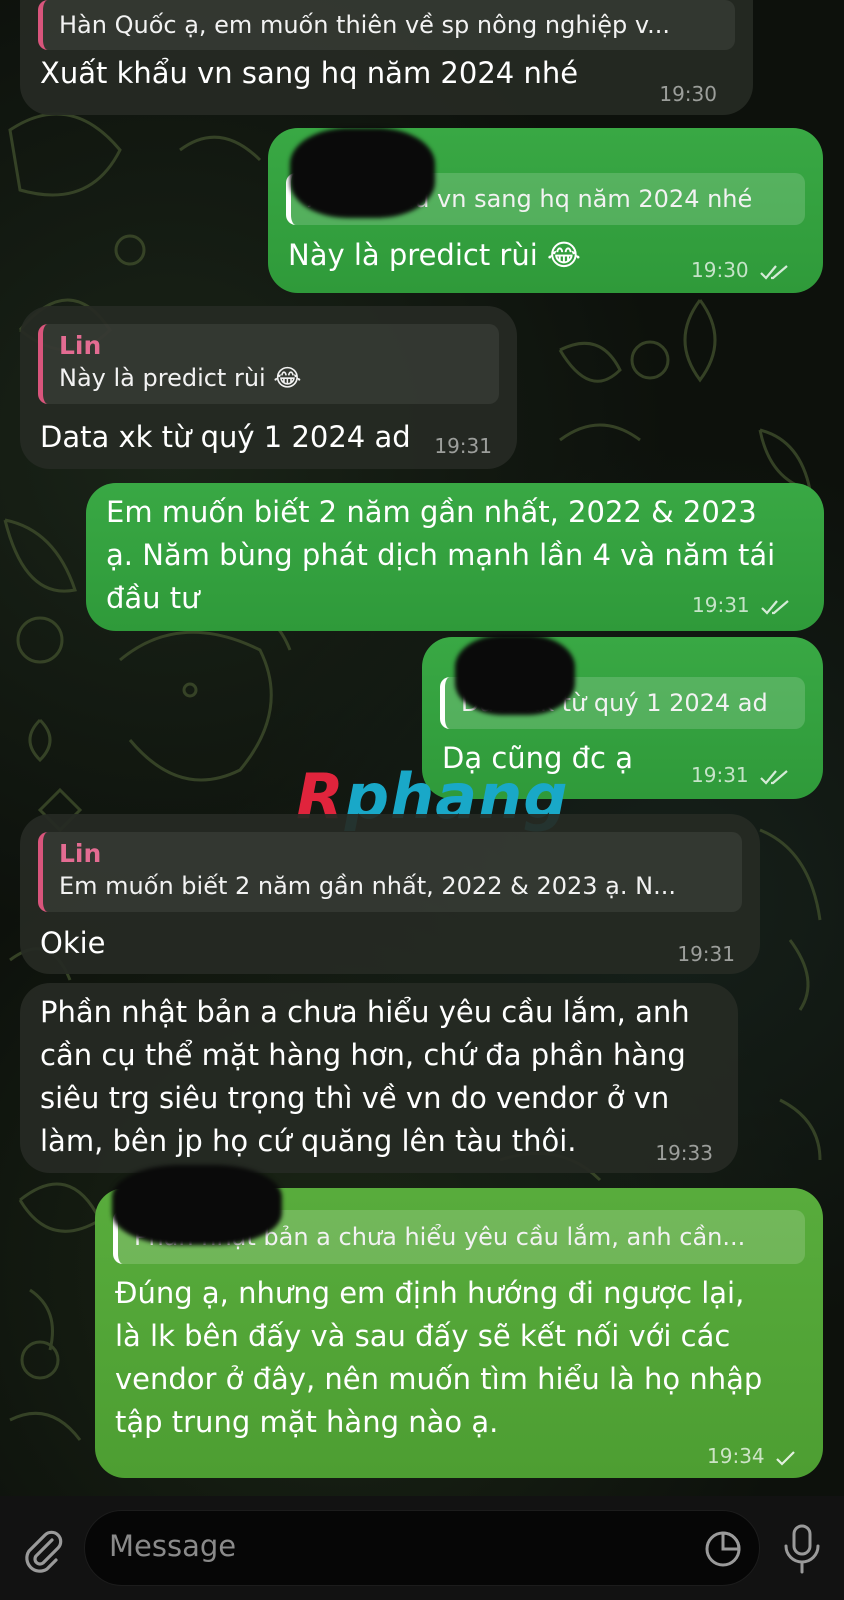 The height and width of the screenshot is (1600, 844). I want to click on message-text-content: Này là predict rùi 😂, so click(434, 255).